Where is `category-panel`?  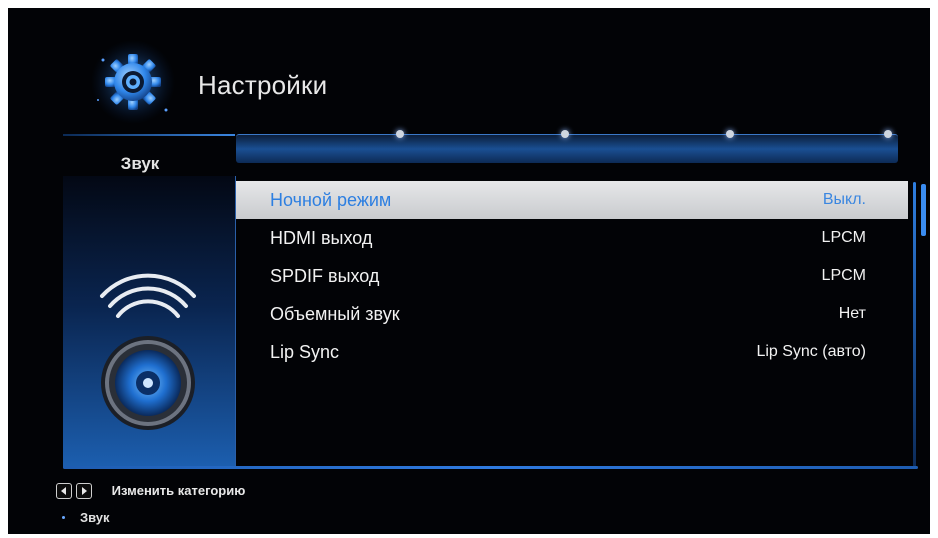
category-panel is located at coordinates (149, 322).